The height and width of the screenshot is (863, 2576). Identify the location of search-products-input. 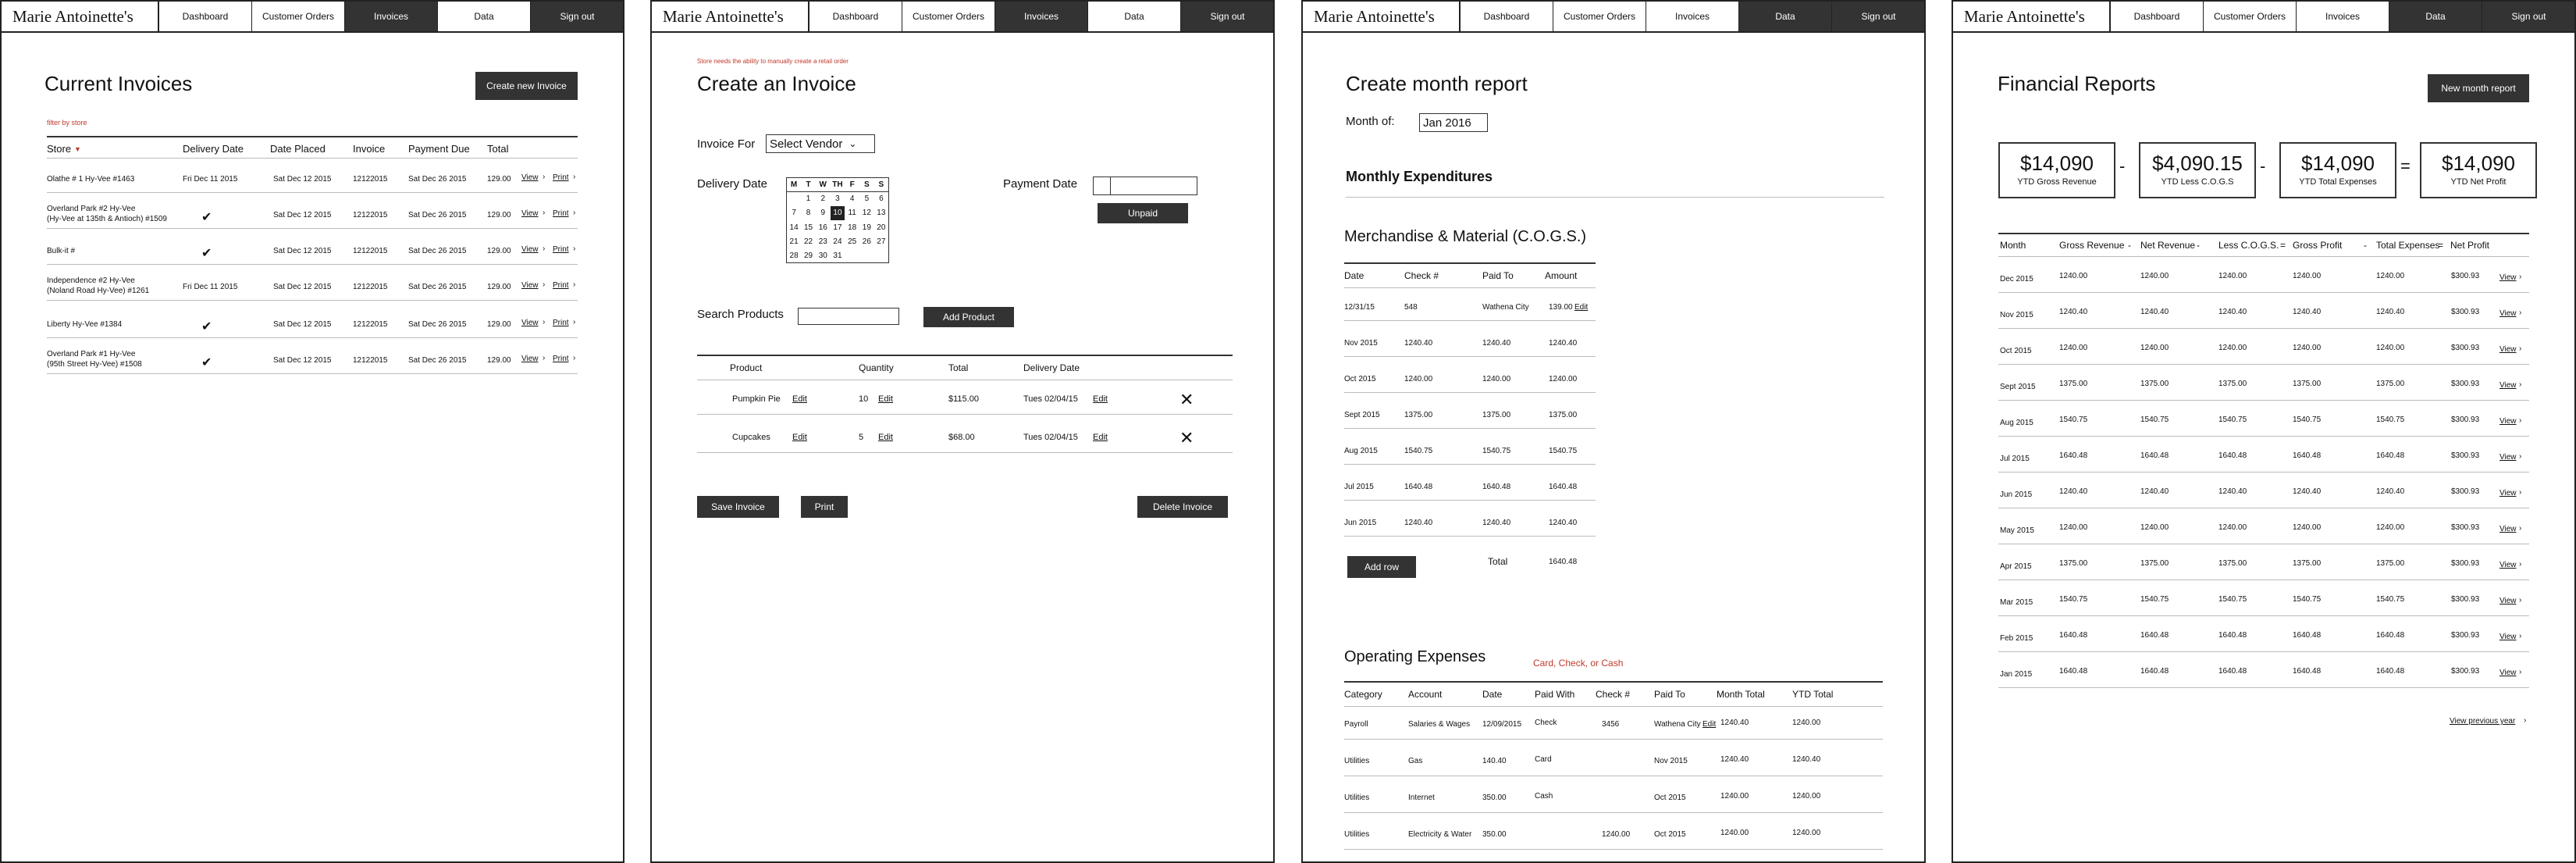
(848, 317).